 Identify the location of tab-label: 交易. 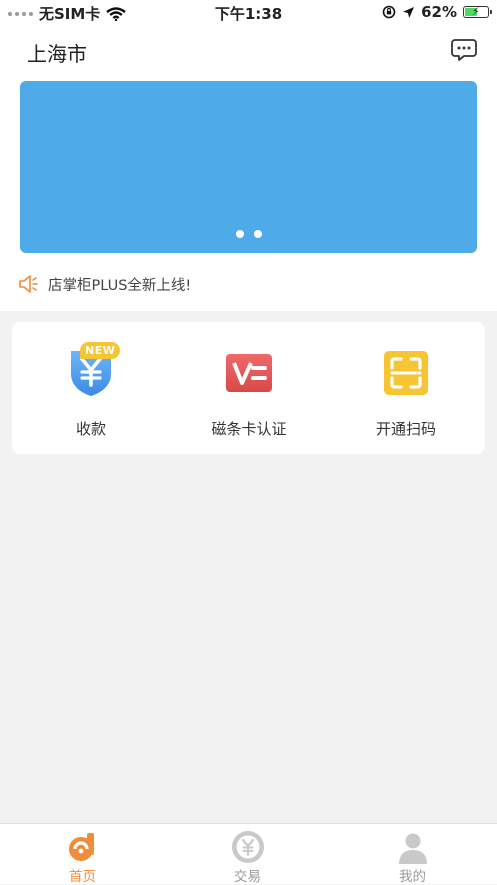
(247, 877).